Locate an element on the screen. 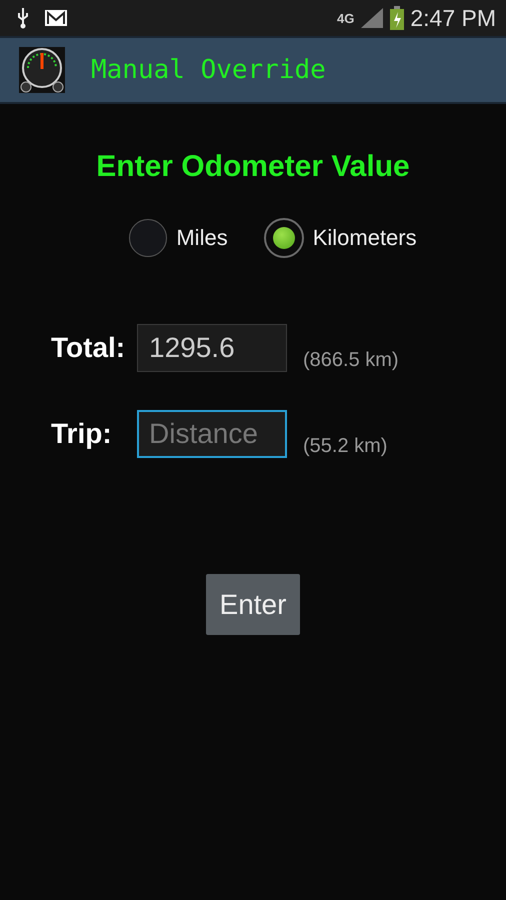 This screenshot has height=900, width=506. conversion-note: (55.2 km) is located at coordinates (345, 446).